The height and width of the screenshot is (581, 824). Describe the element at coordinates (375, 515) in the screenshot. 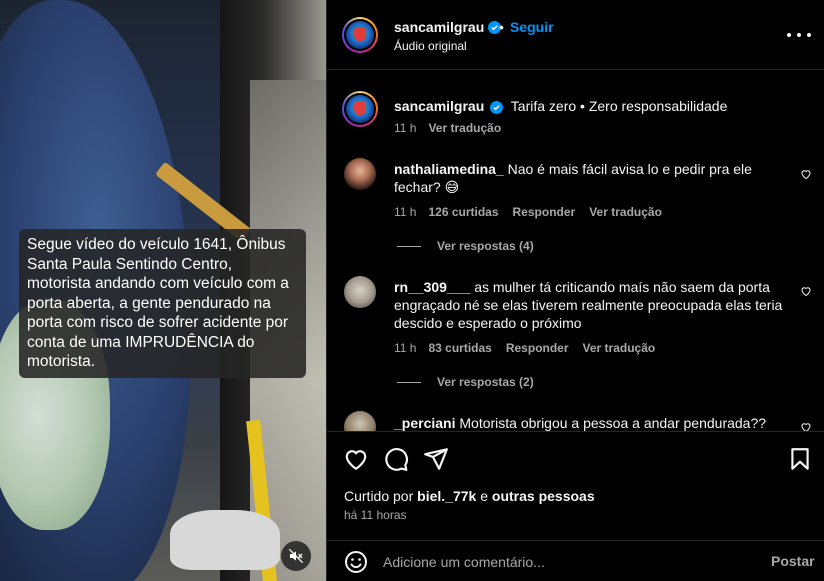

I see `post-time: há 11 horas` at that location.